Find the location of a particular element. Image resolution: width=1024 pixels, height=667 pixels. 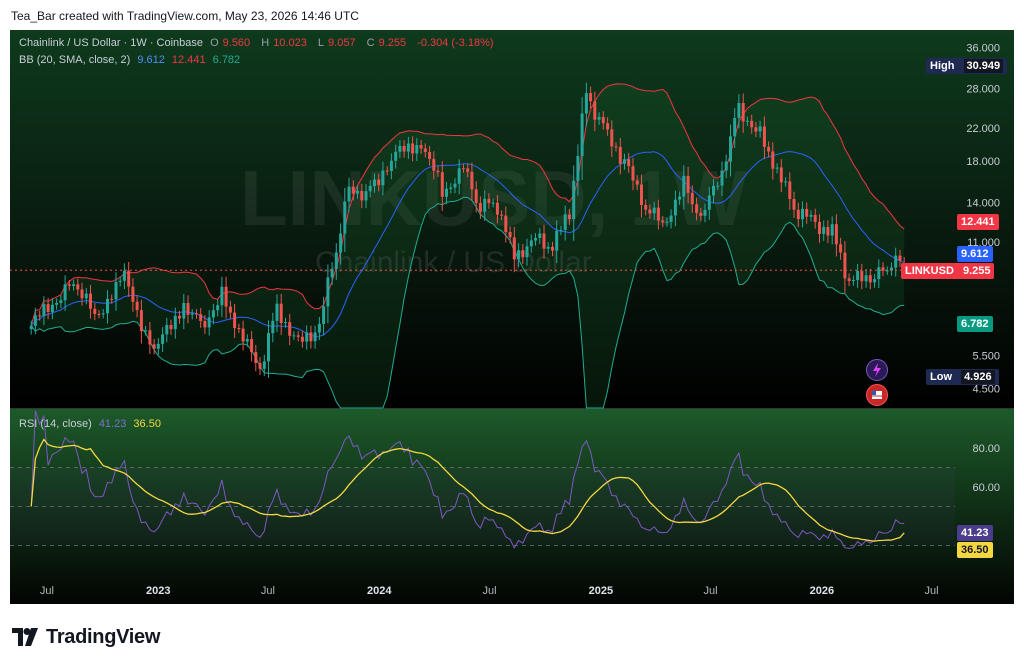

flag-event-icon is located at coordinates (877, 395).